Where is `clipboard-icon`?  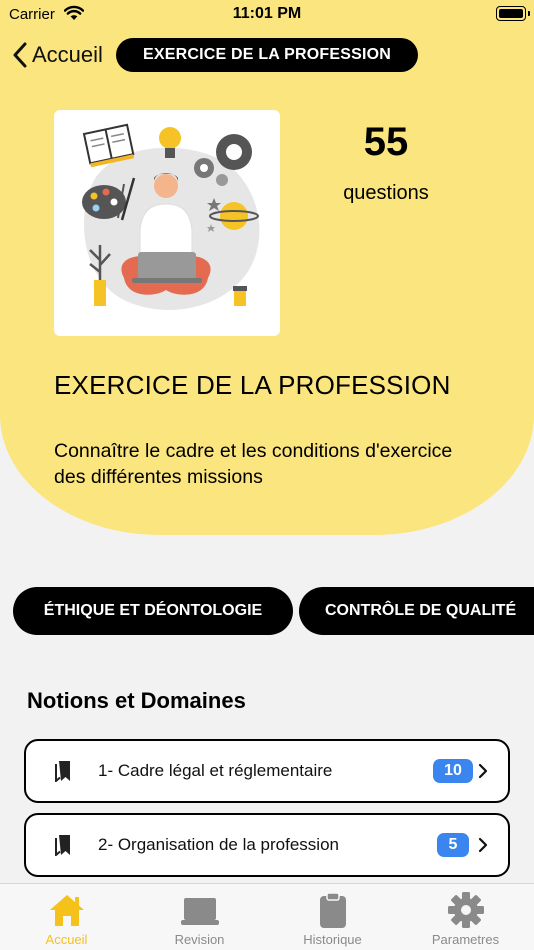 clipboard-icon is located at coordinates (333, 910).